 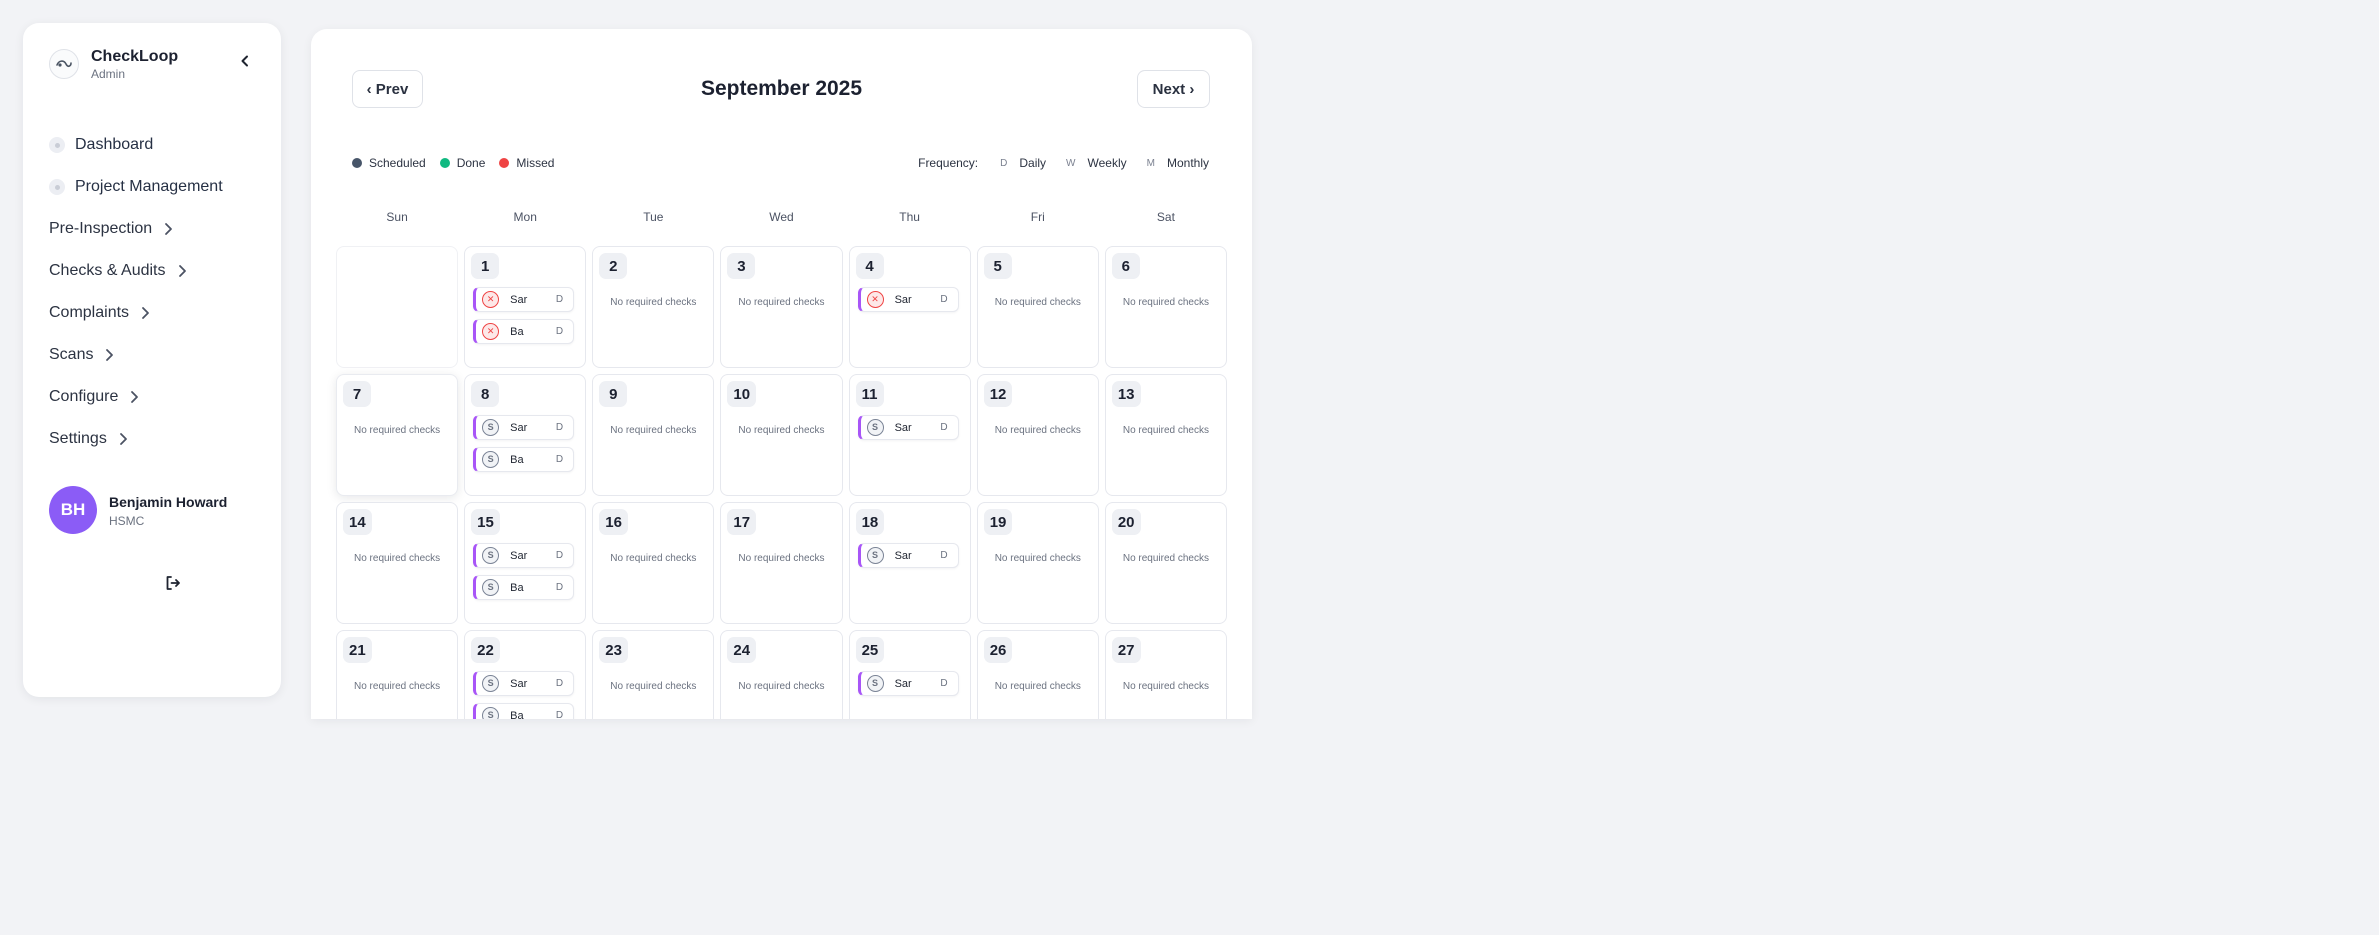 What do you see at coordinates (485, 522) in the screenshot?
I see `day-number: 15` at bounding box center [485, 522].